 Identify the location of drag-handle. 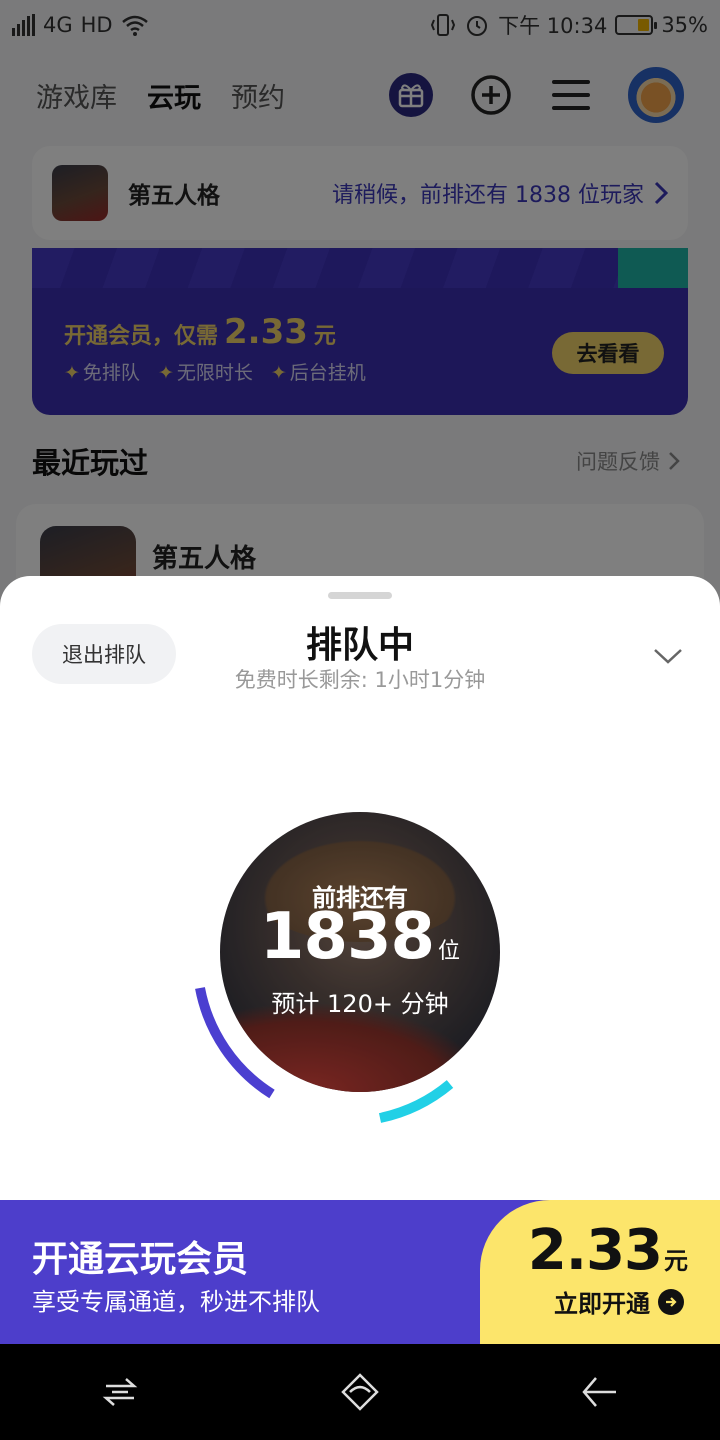
(360, 595).